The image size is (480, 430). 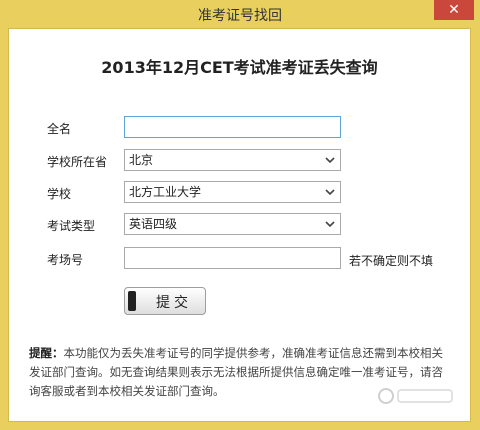 What do you see at coordinates (153, 224) in the screenshot?
I see `exam-type-selected-value: 英语四级` at bounding box center [153, 224].